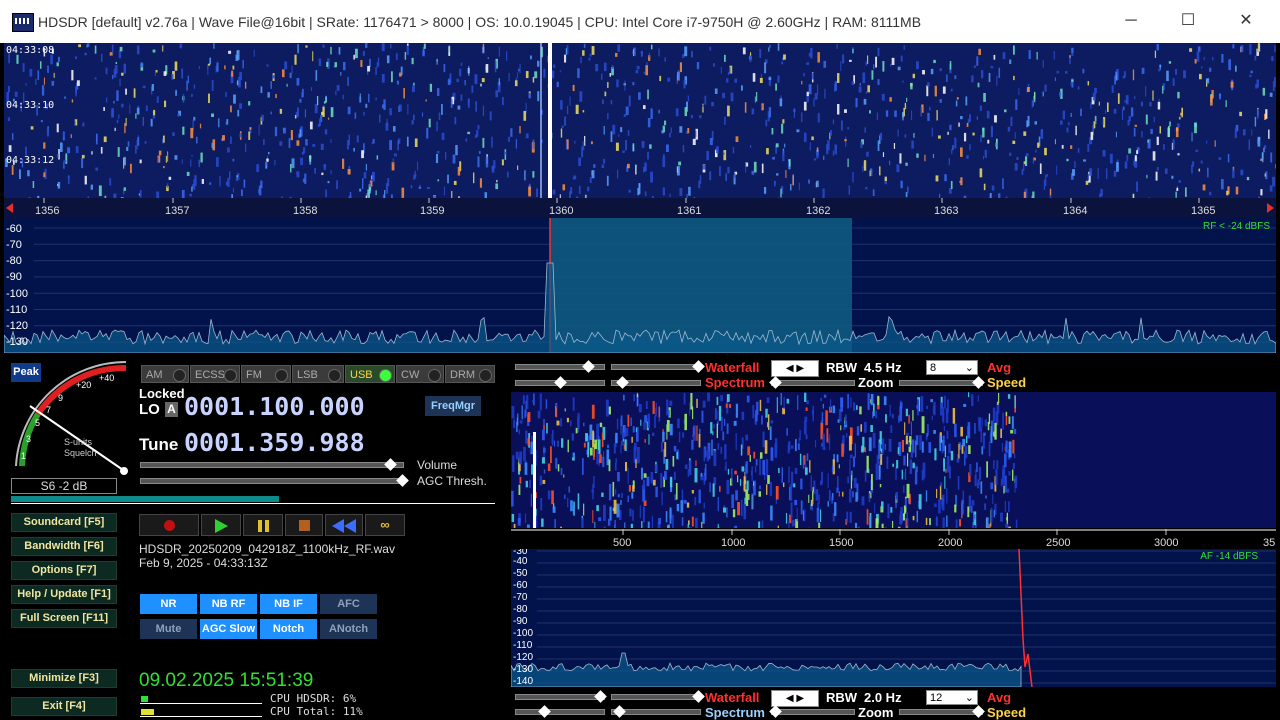  I want to click on af-frequency-axis: 500 1000 1500 2000 2500 3000 35, so click(893, 539).